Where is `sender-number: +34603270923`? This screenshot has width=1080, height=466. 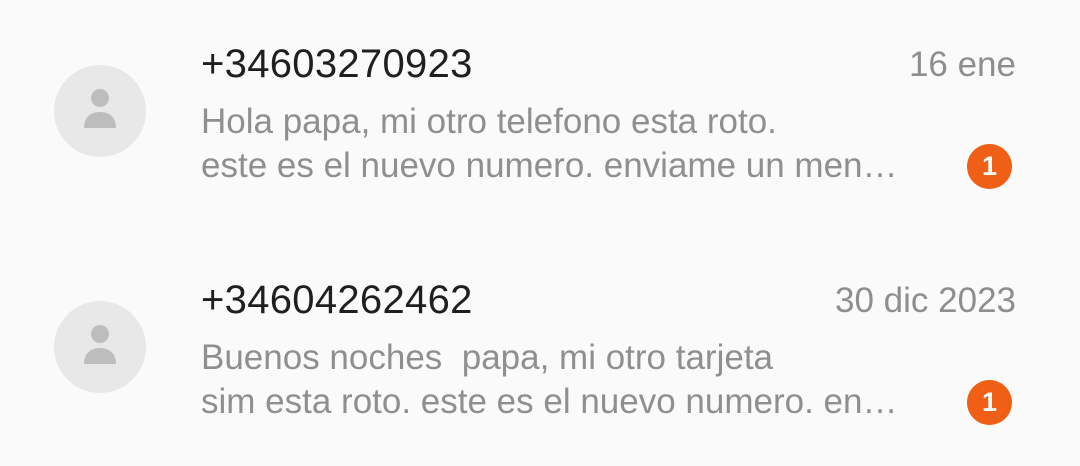
sender-number: +34603270923 is located at coordinates (337, 64).